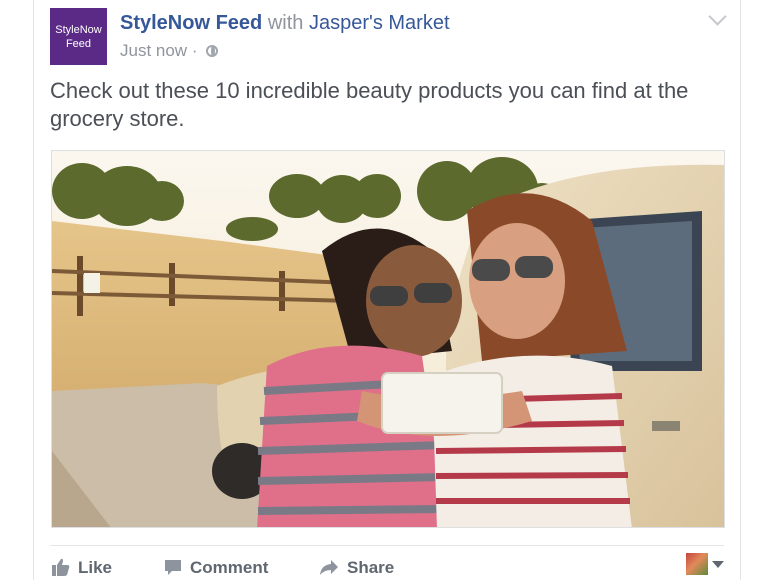  What do you see at coordinates (212, 51) in the screenshot?
I see `globe-icon` at bounding box center [212, 51].